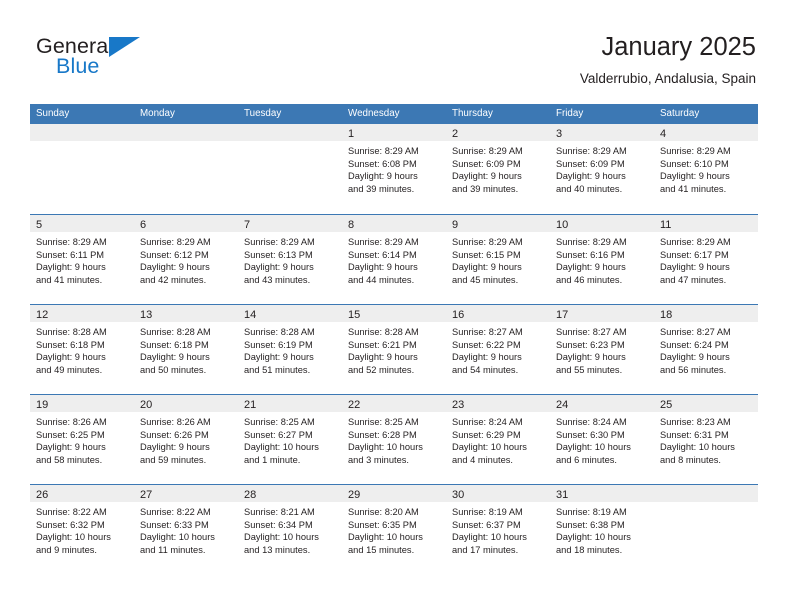  What do you see at coordinates (690, 459) in the screenshot?
I see `daylight-text-line2: and 8 minutes.` at bounding box center [690, 459].